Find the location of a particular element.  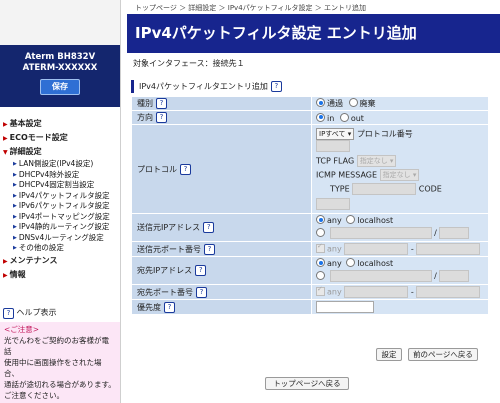

radio-dst-localhost is located at coordinates (351, 263).